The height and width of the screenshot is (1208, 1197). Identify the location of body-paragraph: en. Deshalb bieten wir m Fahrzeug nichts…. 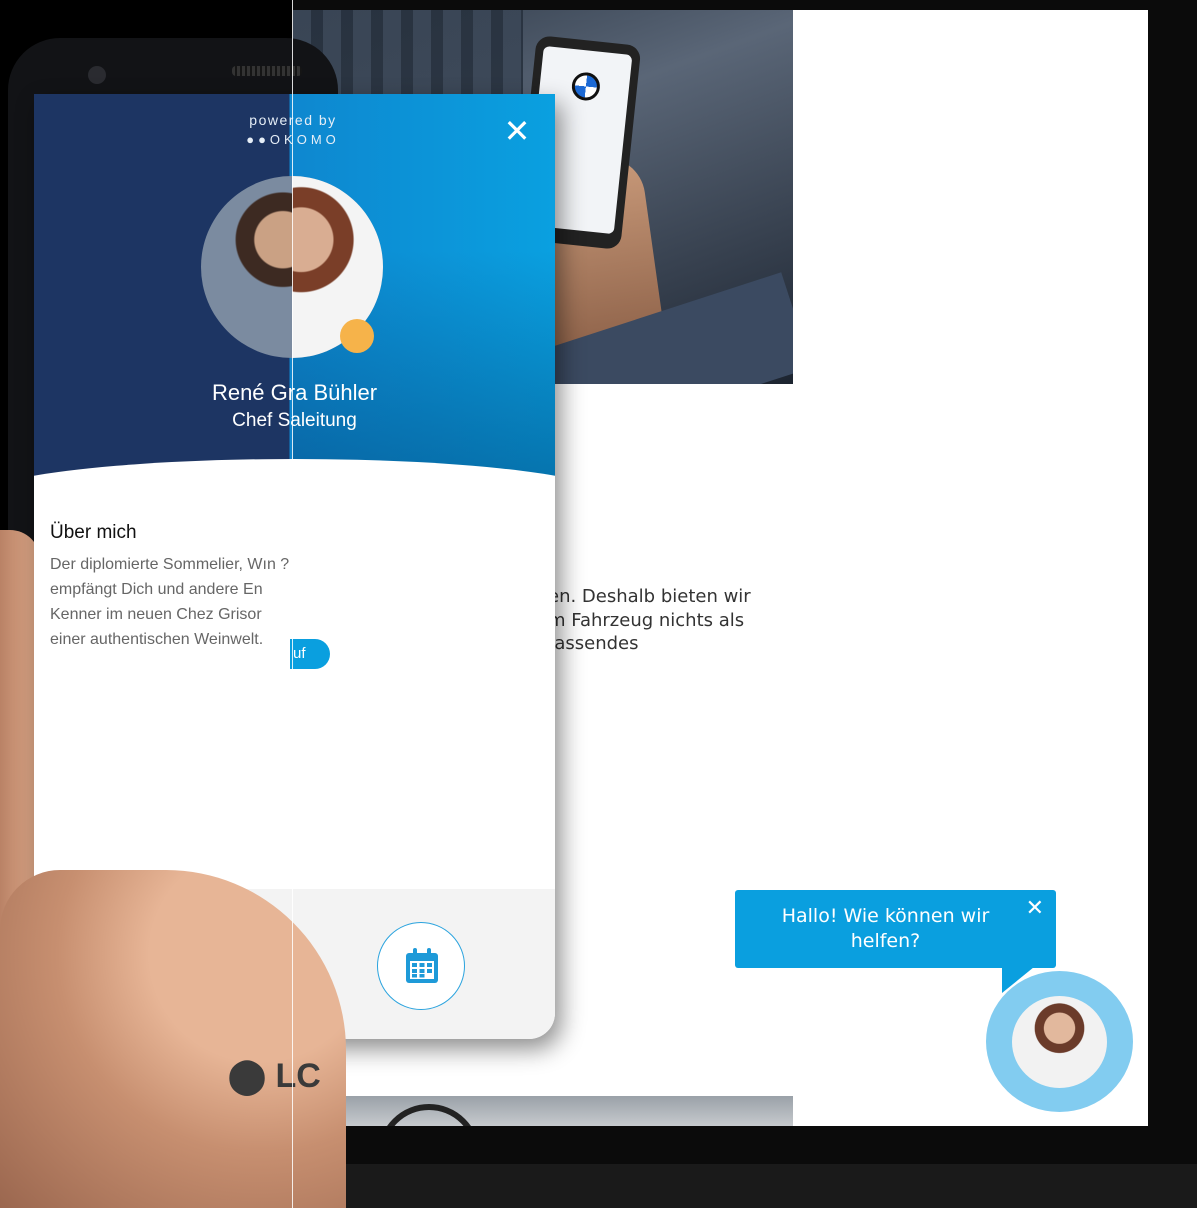
(698, 620).